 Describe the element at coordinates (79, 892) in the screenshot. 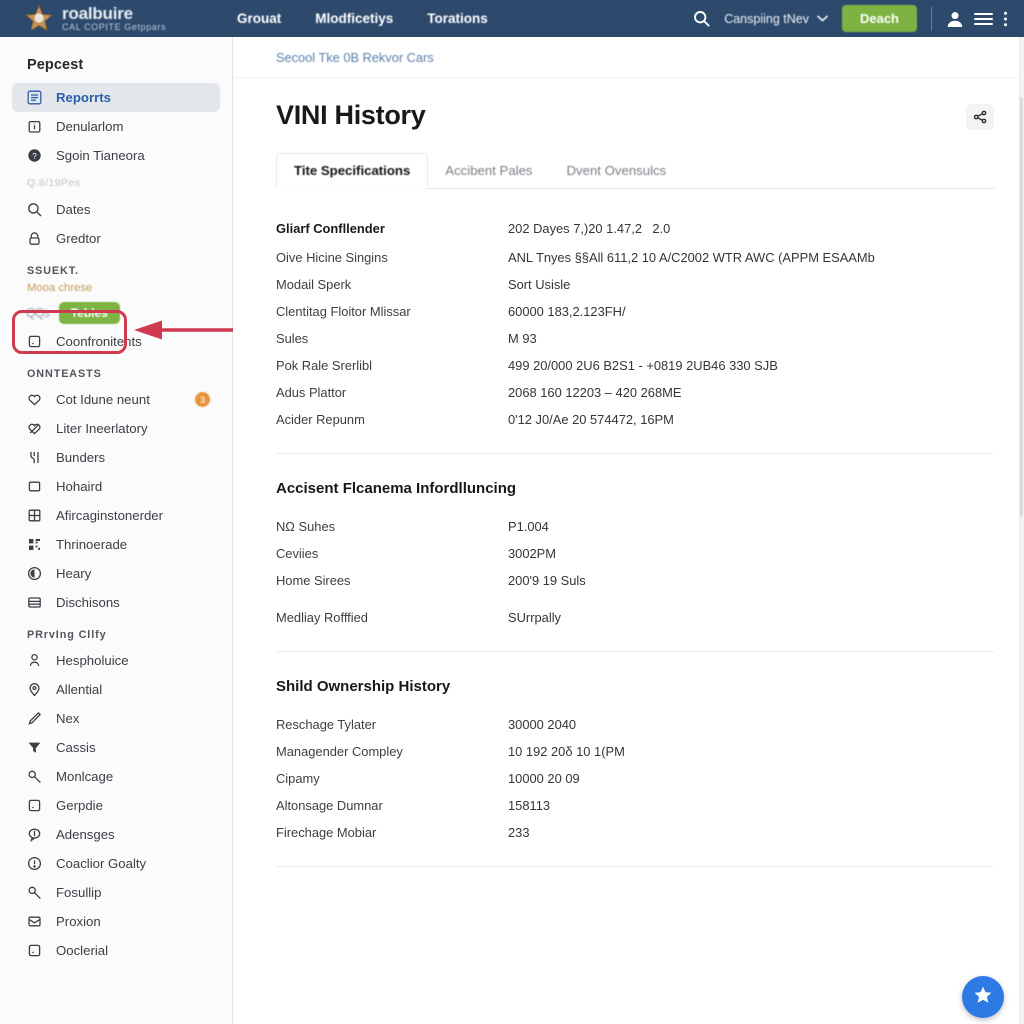

I see `sidebar-item-label: Fosullip` at that location.